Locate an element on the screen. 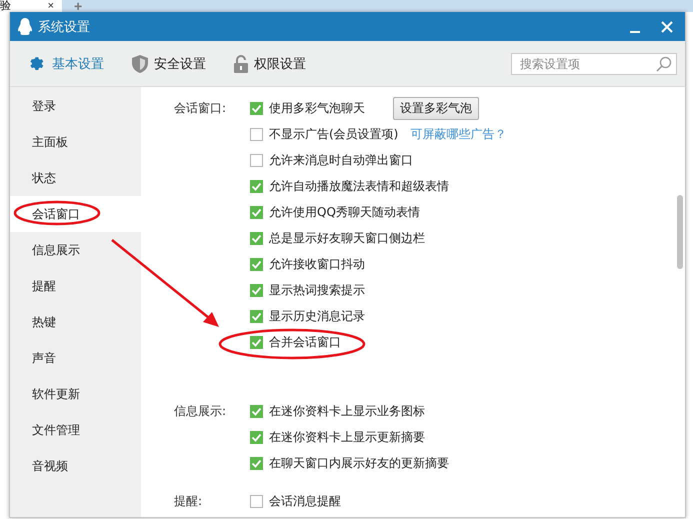 This screenshot has width=693, height=519. settings-icon is located at coordinates (37, 63).